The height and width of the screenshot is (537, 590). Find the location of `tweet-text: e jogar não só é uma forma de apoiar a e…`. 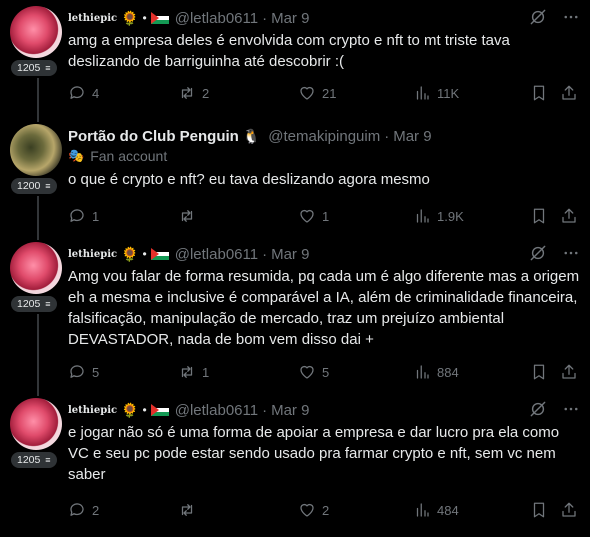

tweet-text: e jogar não só é uma forma de apoiar a e… is located at coordinates (316, 453).